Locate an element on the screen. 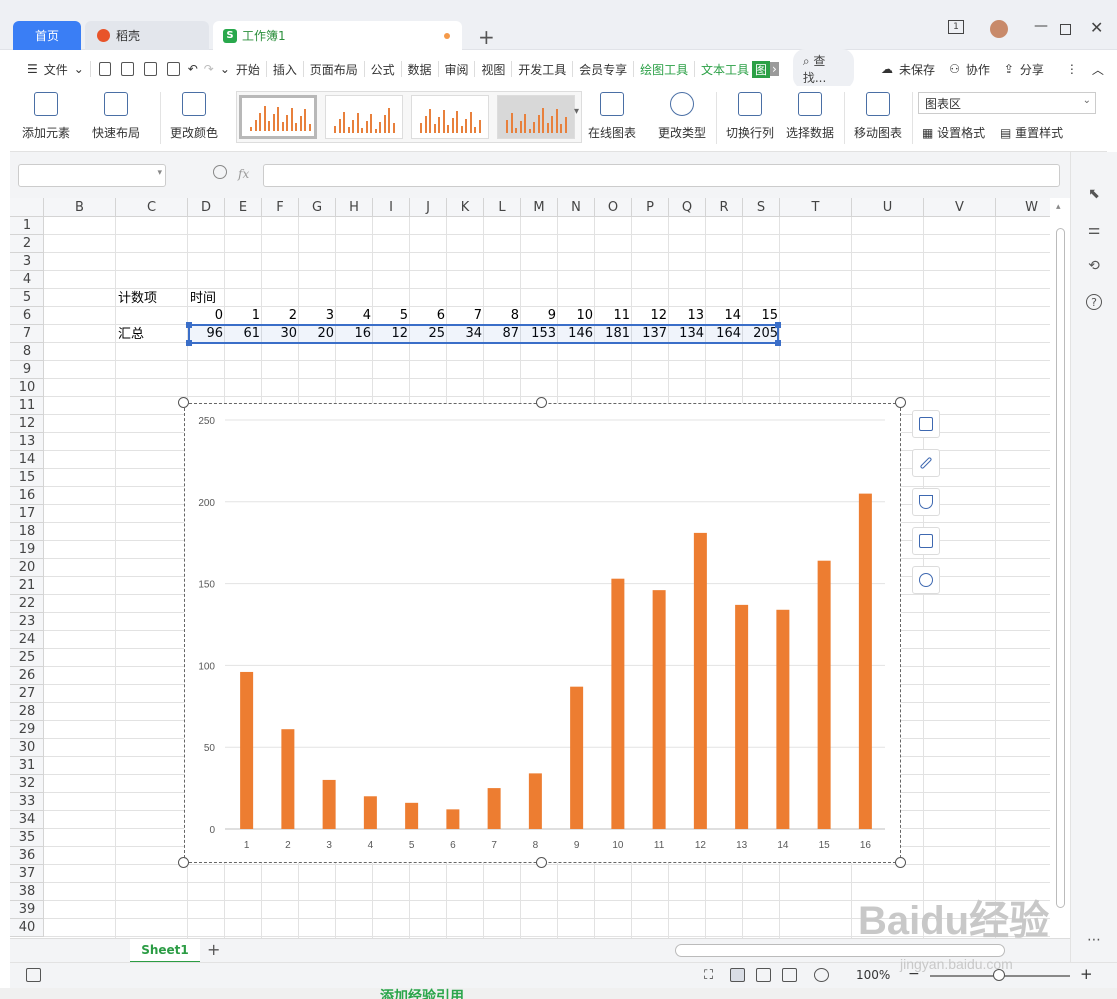 Image resolution: width=1117 pixels, height=999 pixels. formula-input is located at coordinates (661, 175).